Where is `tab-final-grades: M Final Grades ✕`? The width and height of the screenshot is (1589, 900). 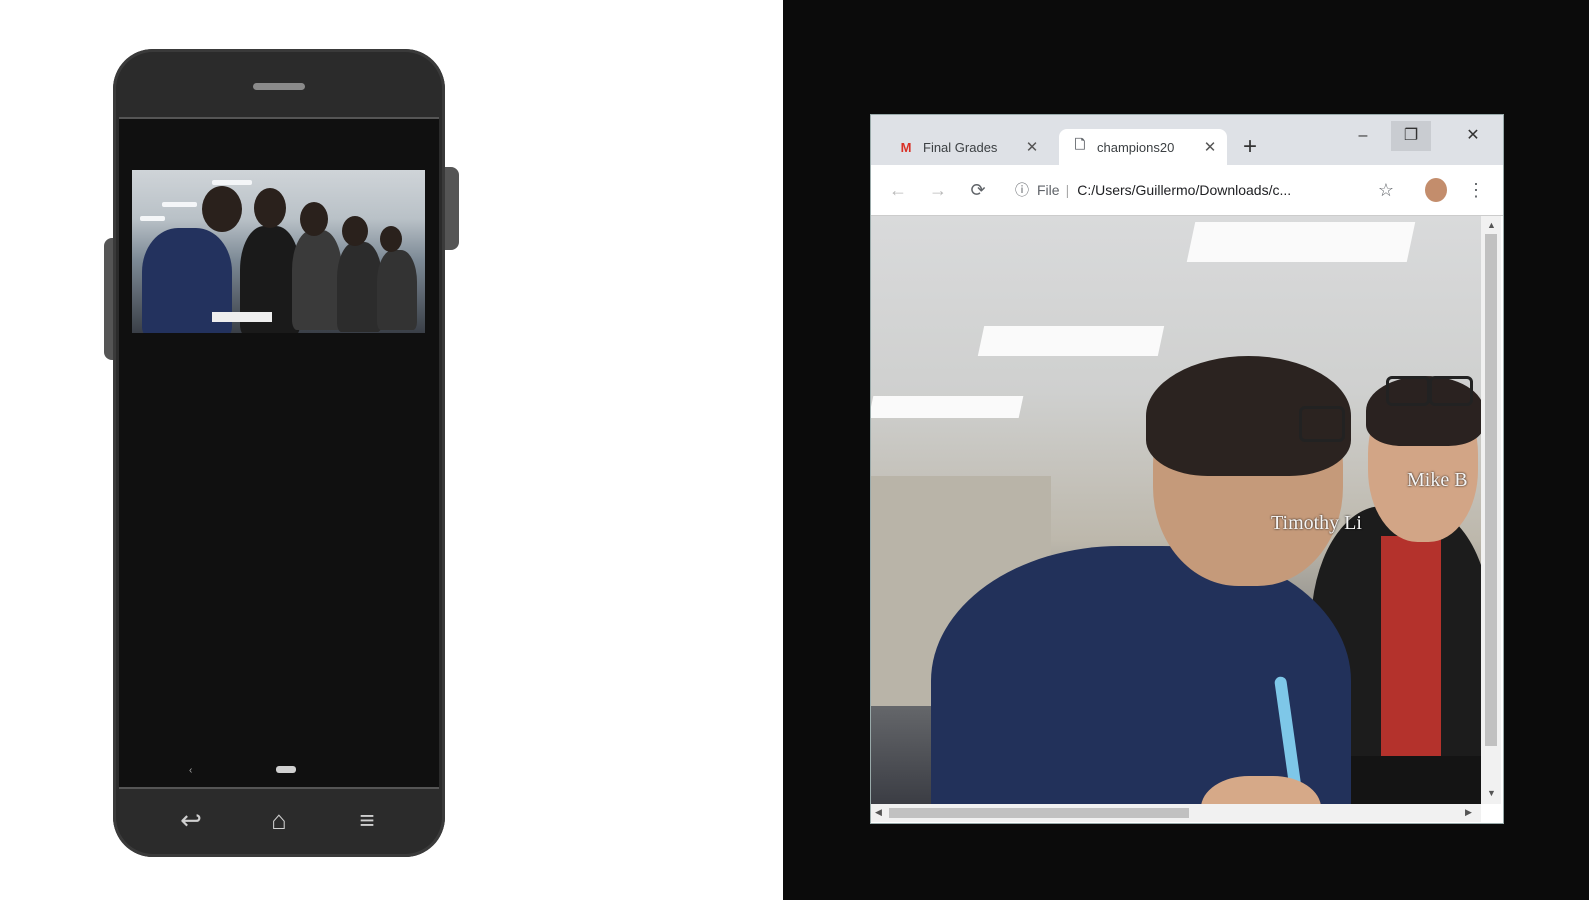
tab-final-grades: M Final Grades ✕ is located at coordinates (967, 147).